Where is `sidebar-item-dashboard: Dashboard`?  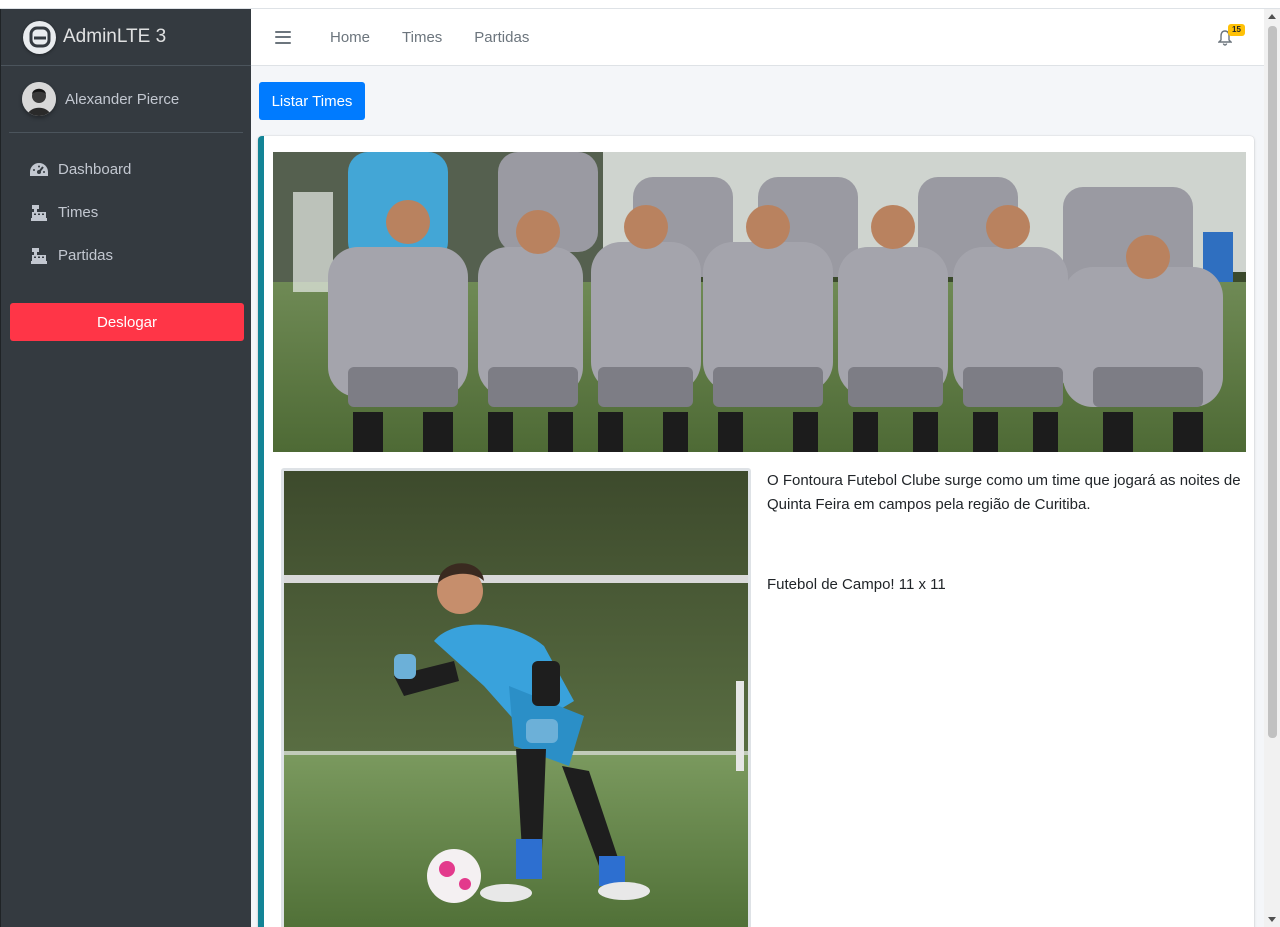
sidebar-item-dashboard: Dashboard is located at coordinates (126, 169).